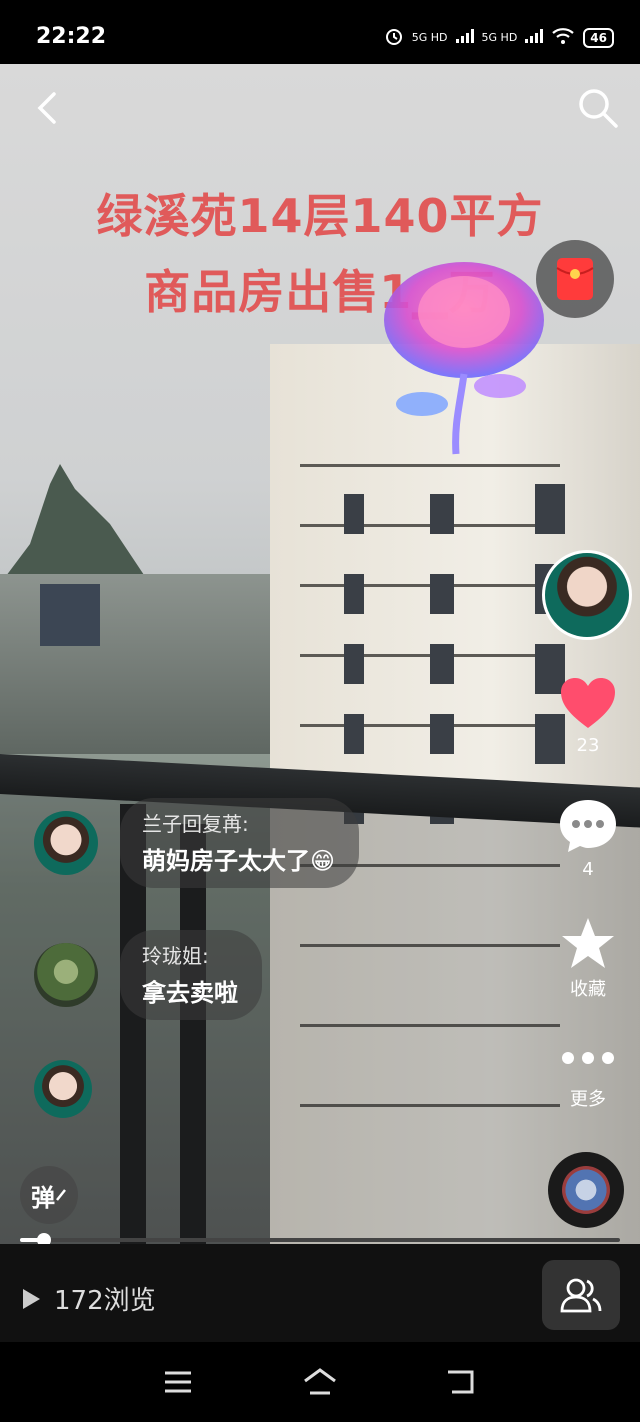 The width and height of the screenshot is (640, 1422). I want to click on home-icon, so click(320, 1381).